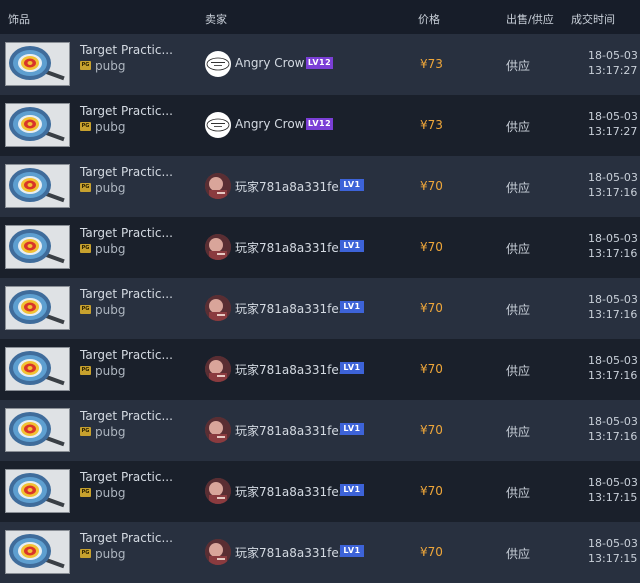 The height and width of the screenshot is (583, 640). What do you see at coordinates (593, 19) in the screenshot?
I see `column-header-time: 成交时间` at bounding box center [593, 19].